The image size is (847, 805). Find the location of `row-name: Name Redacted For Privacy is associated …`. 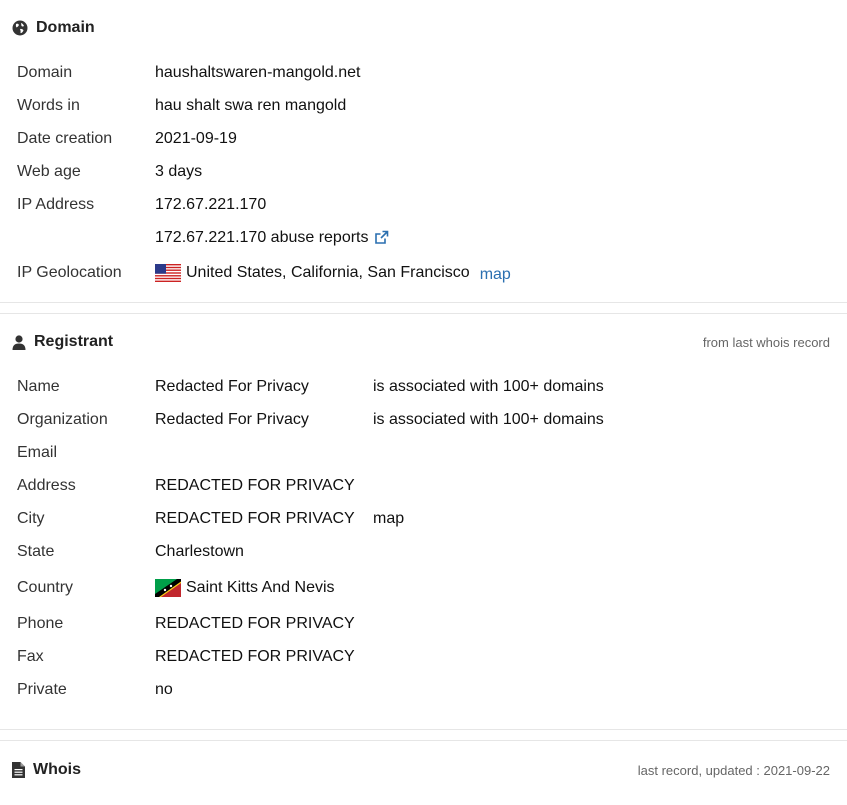

row-name: Name Redacted For Privacy is associated … is located at coordinates (423, 386).